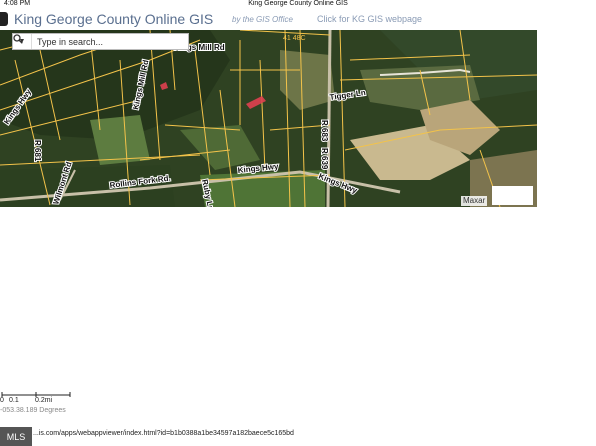  What do you see at coordinates (324, 131) in the screenshot?
I see `label-r683: R 683` at bounding box center [324, 131].